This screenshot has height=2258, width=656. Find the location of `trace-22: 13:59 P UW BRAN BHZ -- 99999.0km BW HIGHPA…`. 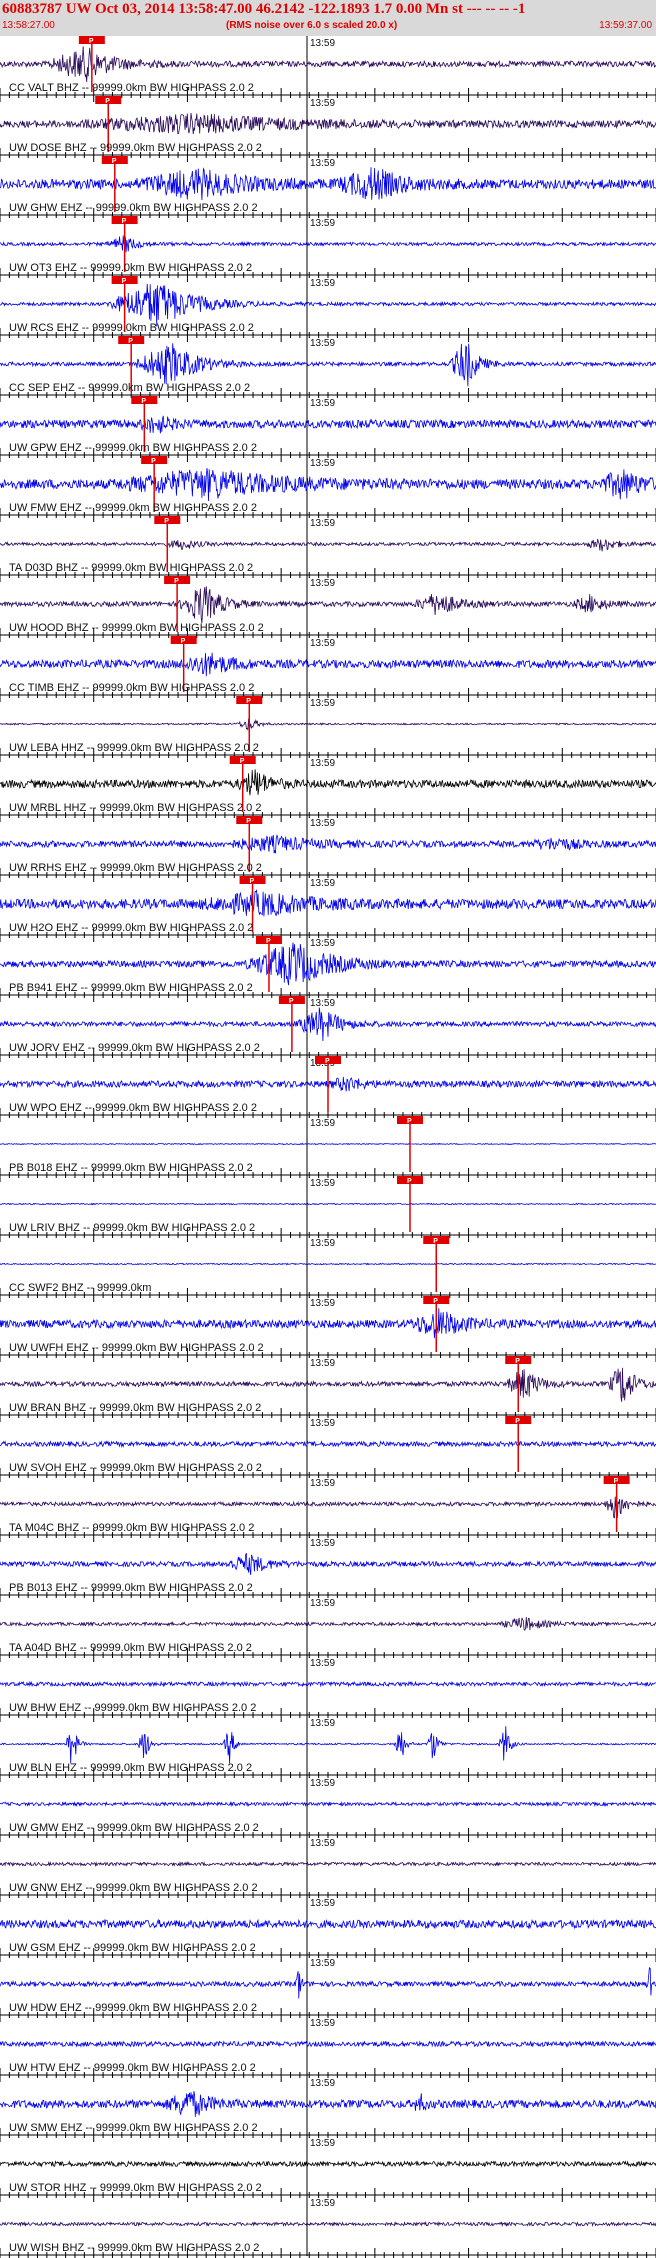

trace-22: 13:59 P UW BRAN BHZ -- 99999.0km BW HIGHPA… is located at coordinates (328, 1389).